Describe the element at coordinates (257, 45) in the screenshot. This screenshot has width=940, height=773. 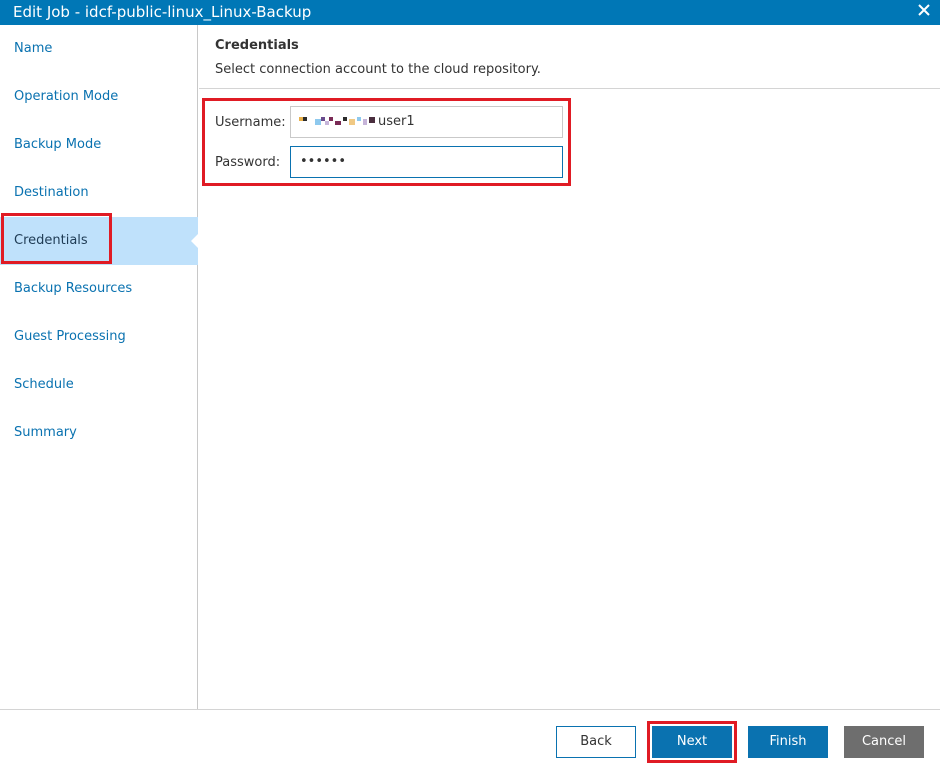
I see `page-title: Credentials` at that location.